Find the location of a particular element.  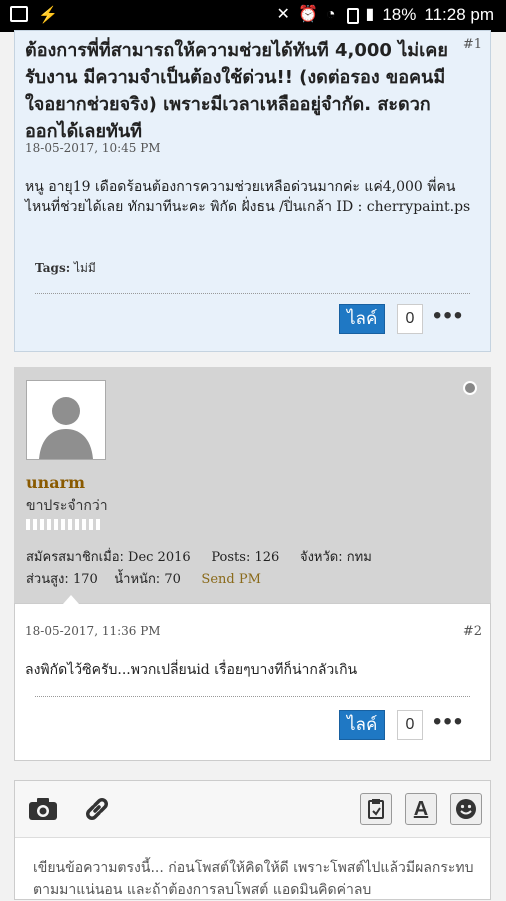

text-format-icon: A is located at coordinates (421, 809).